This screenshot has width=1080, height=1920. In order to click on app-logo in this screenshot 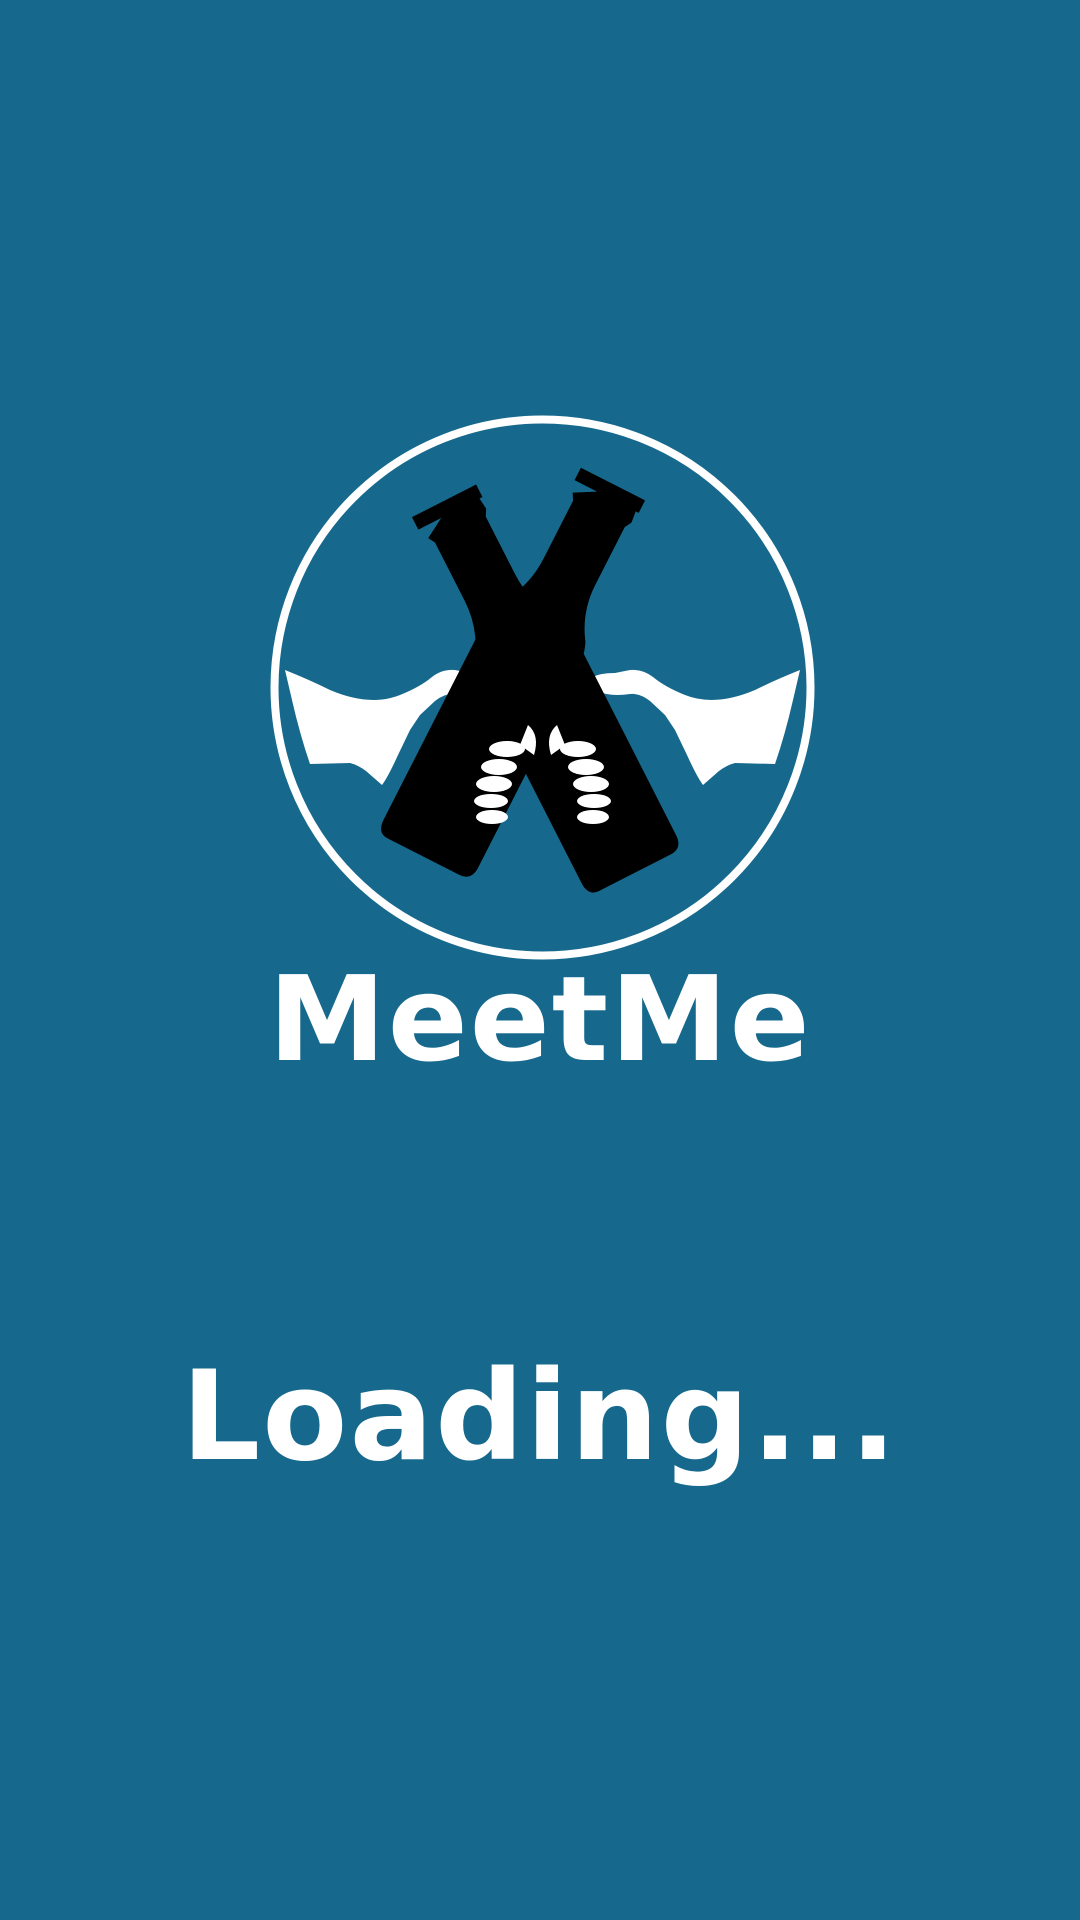, I will do `click(542, 687)`.